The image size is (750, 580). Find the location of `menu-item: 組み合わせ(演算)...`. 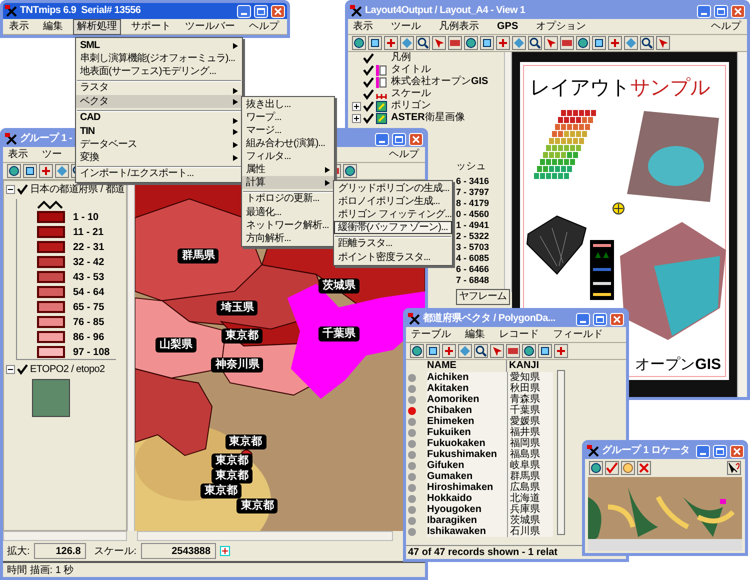

menu-item: 組み合わせ(演算)... is located at coordinates (288, 143).